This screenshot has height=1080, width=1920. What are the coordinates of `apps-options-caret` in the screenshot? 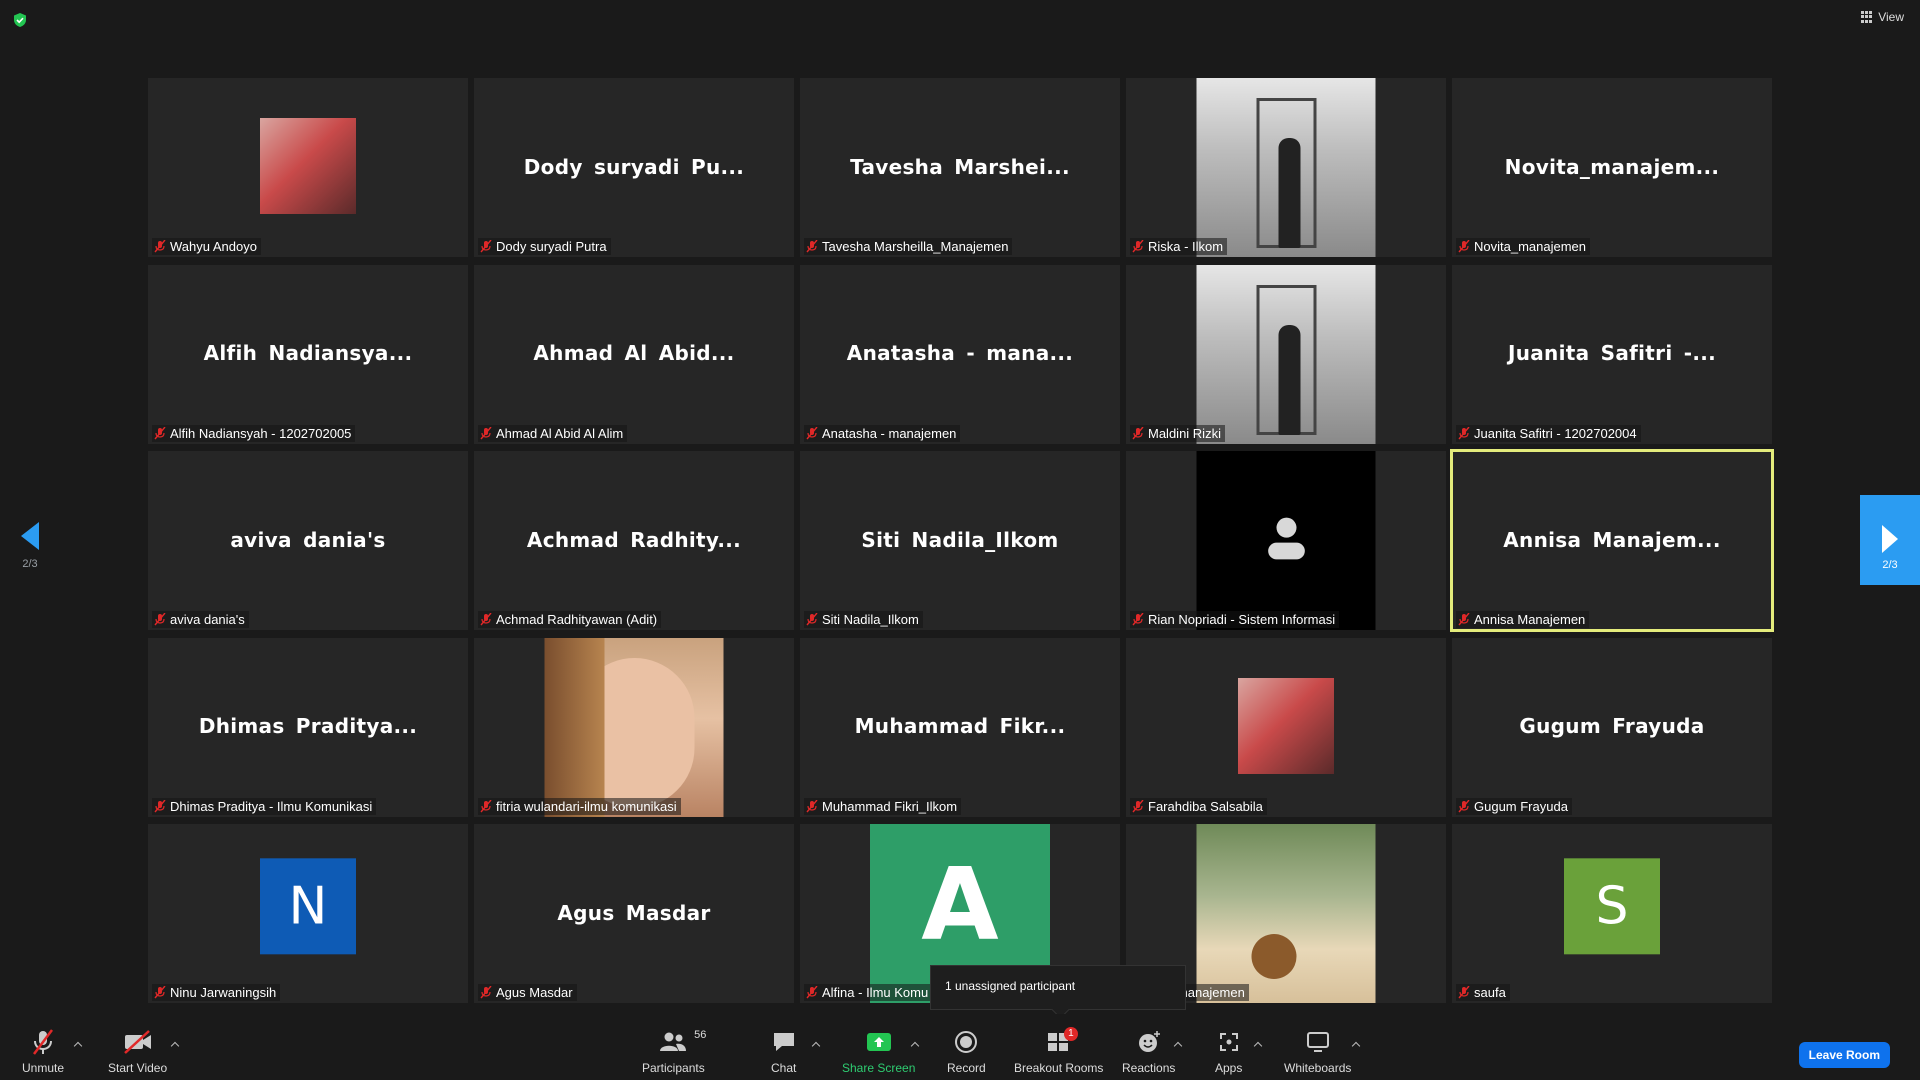 It's located at (1258, 1045).